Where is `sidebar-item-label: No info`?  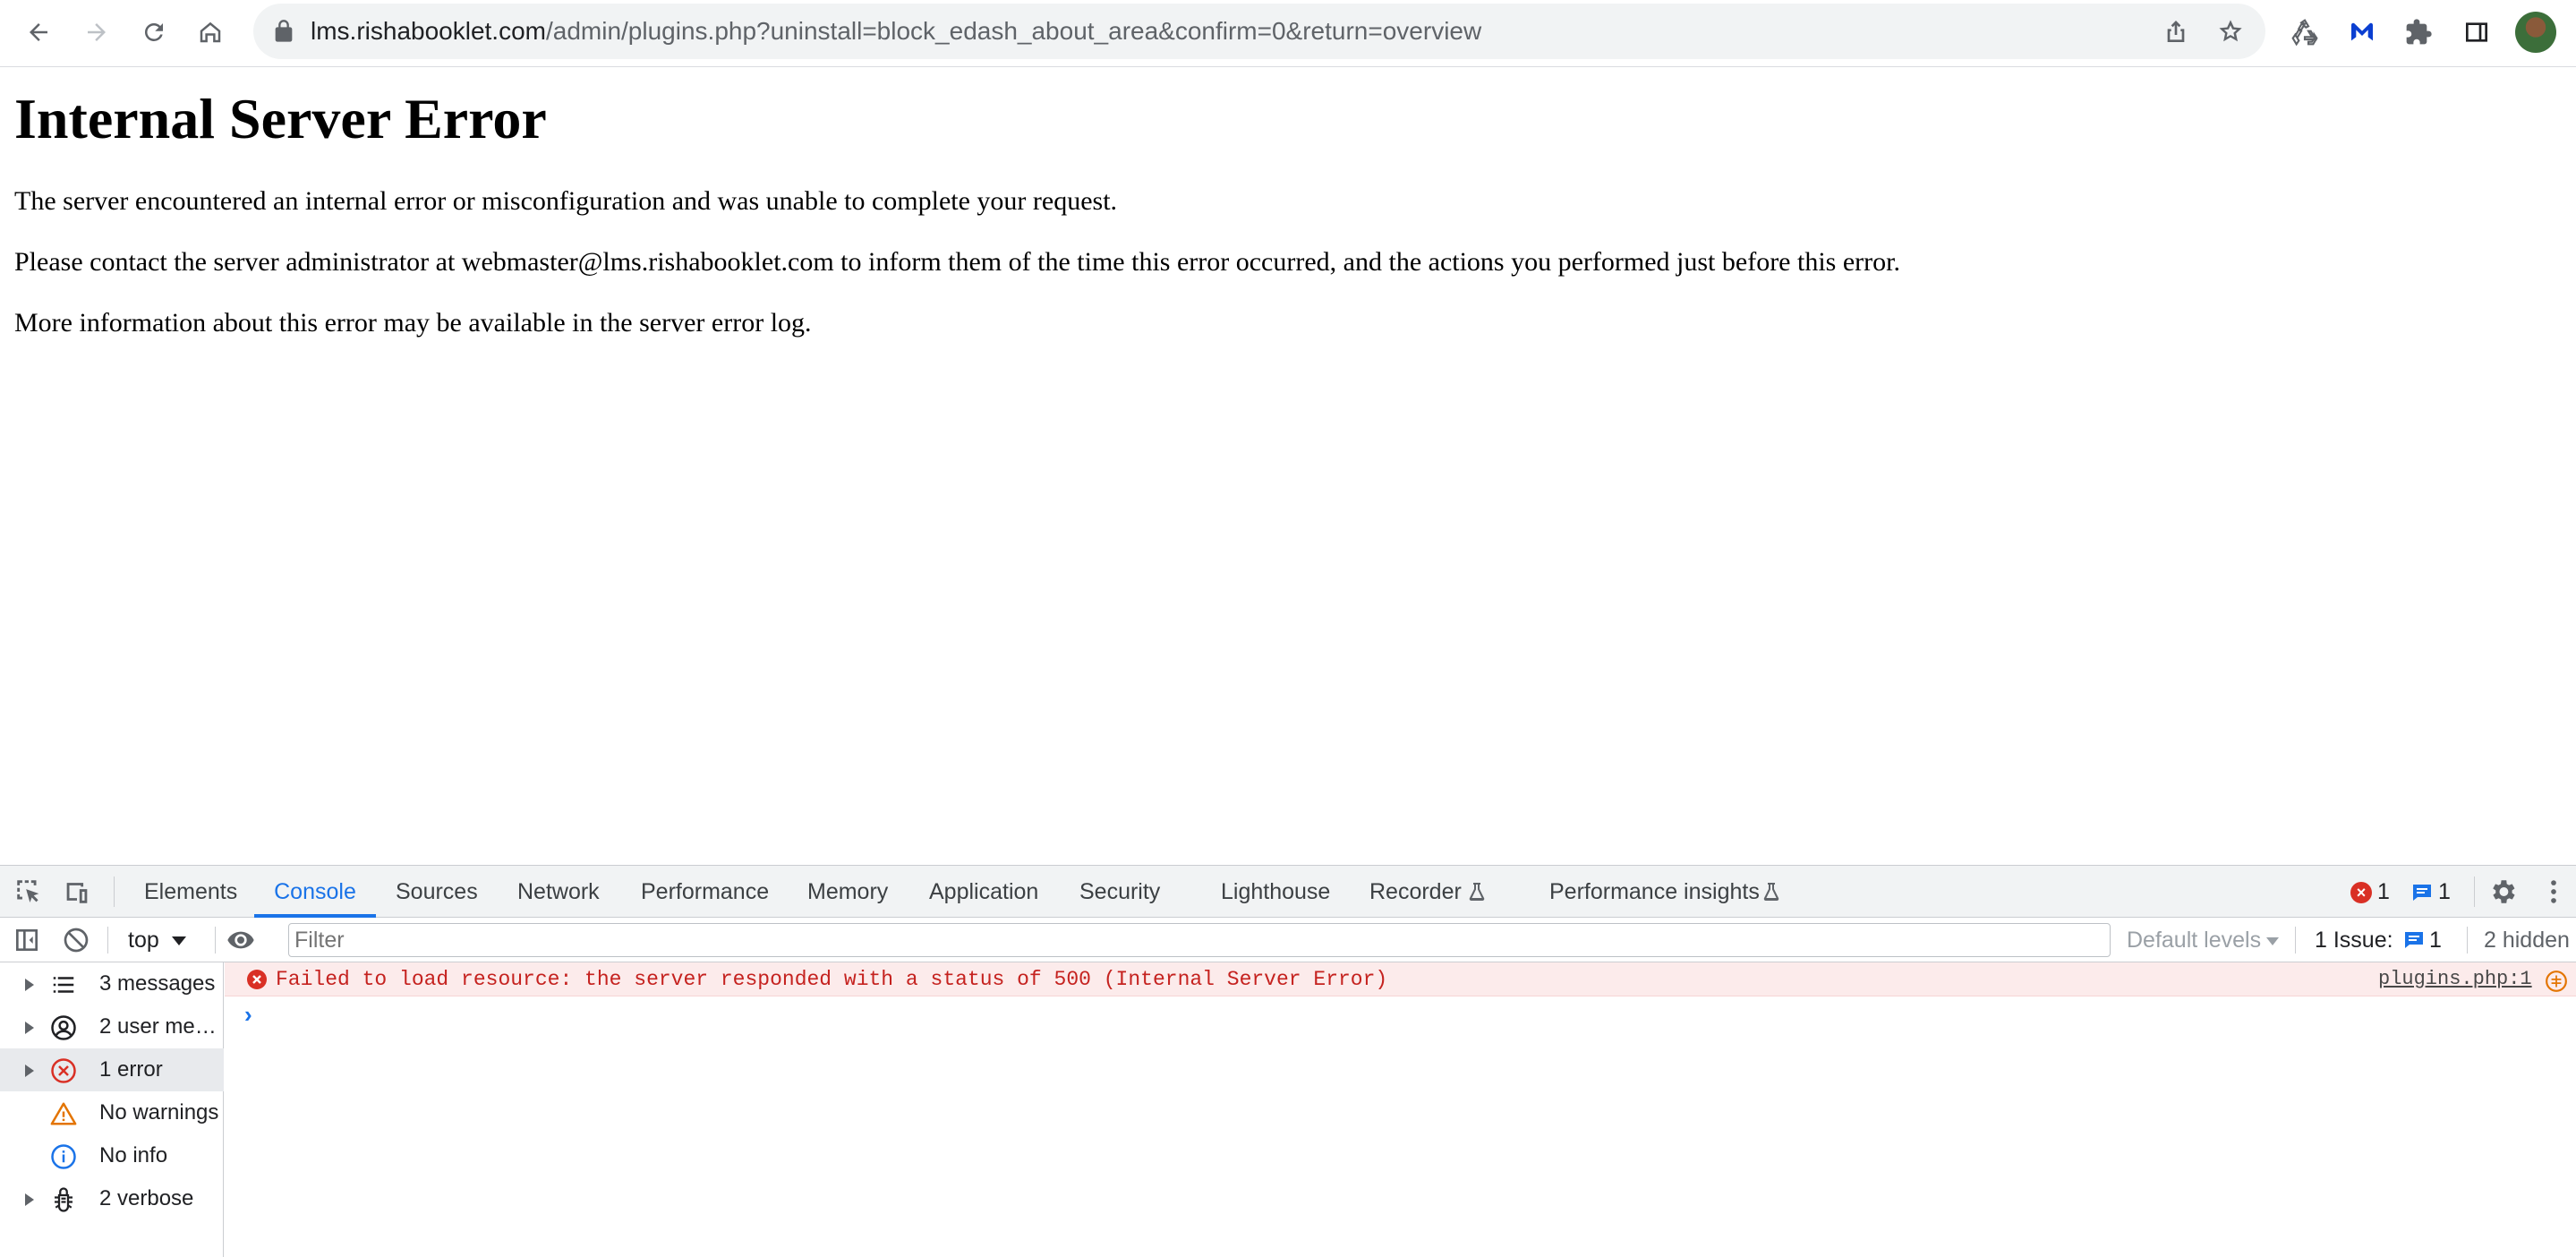
sidebar-item-label: No info is located at coordinates (133, 1155).